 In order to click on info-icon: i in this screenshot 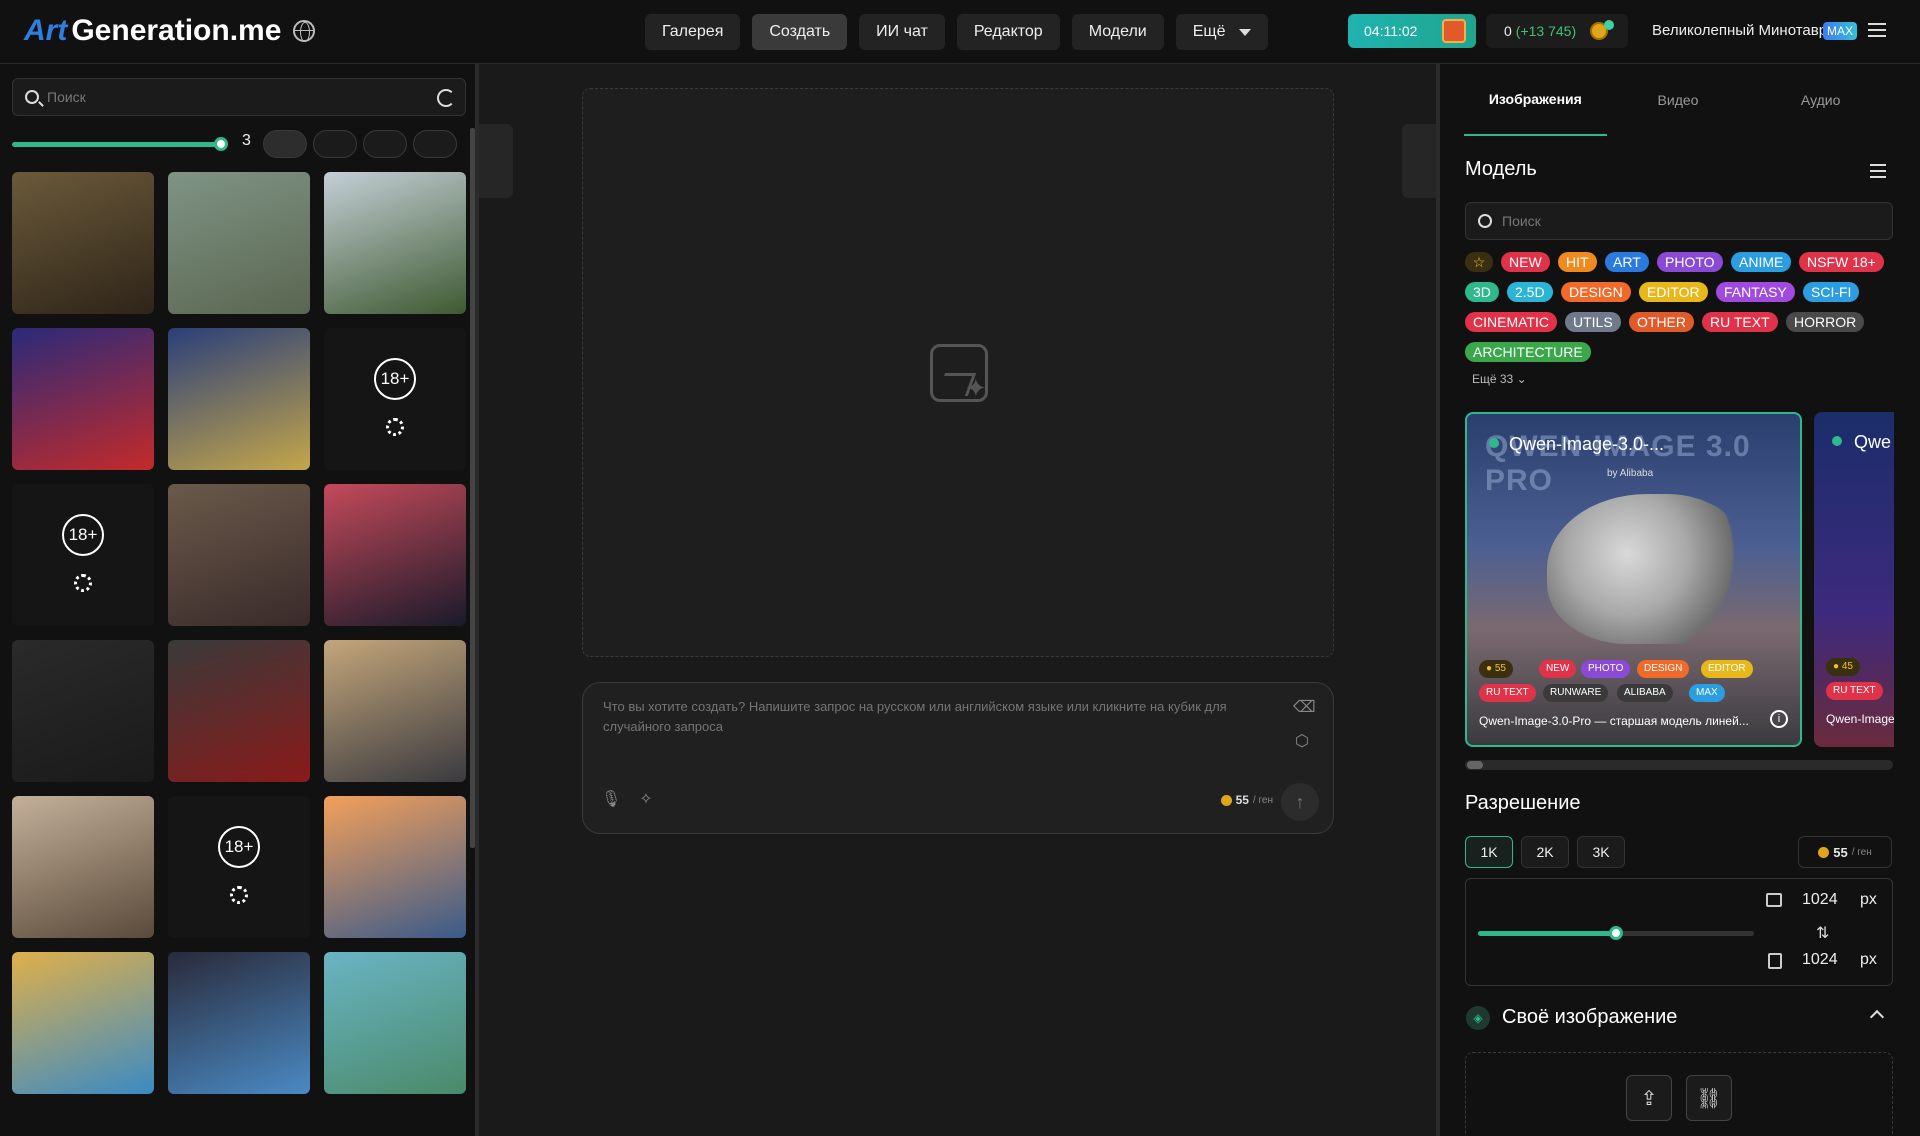, I will do `click(1779, 719)`.